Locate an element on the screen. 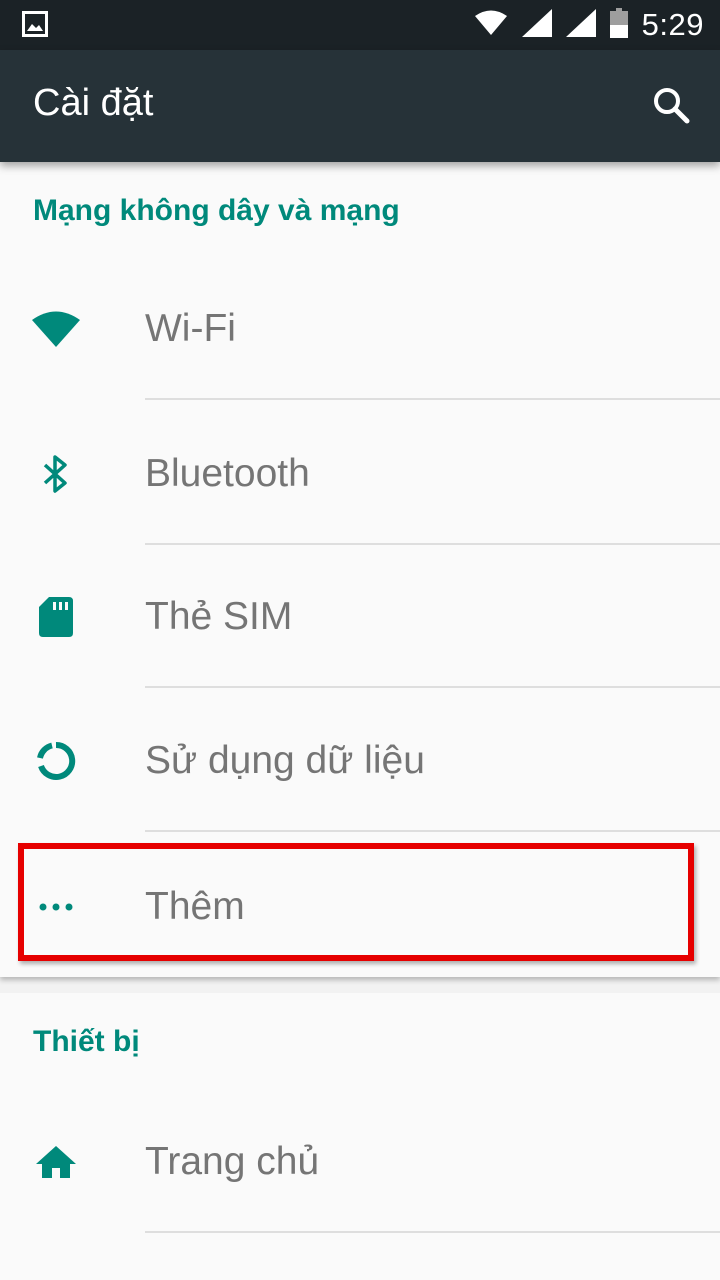  settings-item-wifi: Wi-Fi is located at coordinates (360, 328).